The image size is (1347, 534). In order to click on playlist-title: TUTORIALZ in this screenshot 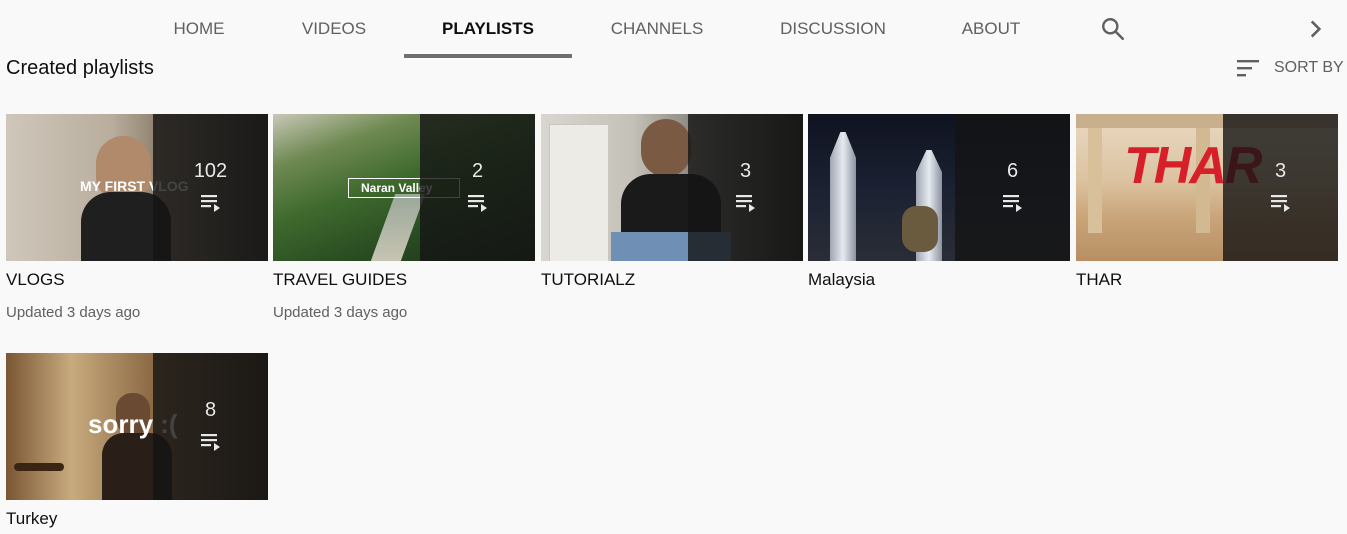, I will do `click(672, 280)`.